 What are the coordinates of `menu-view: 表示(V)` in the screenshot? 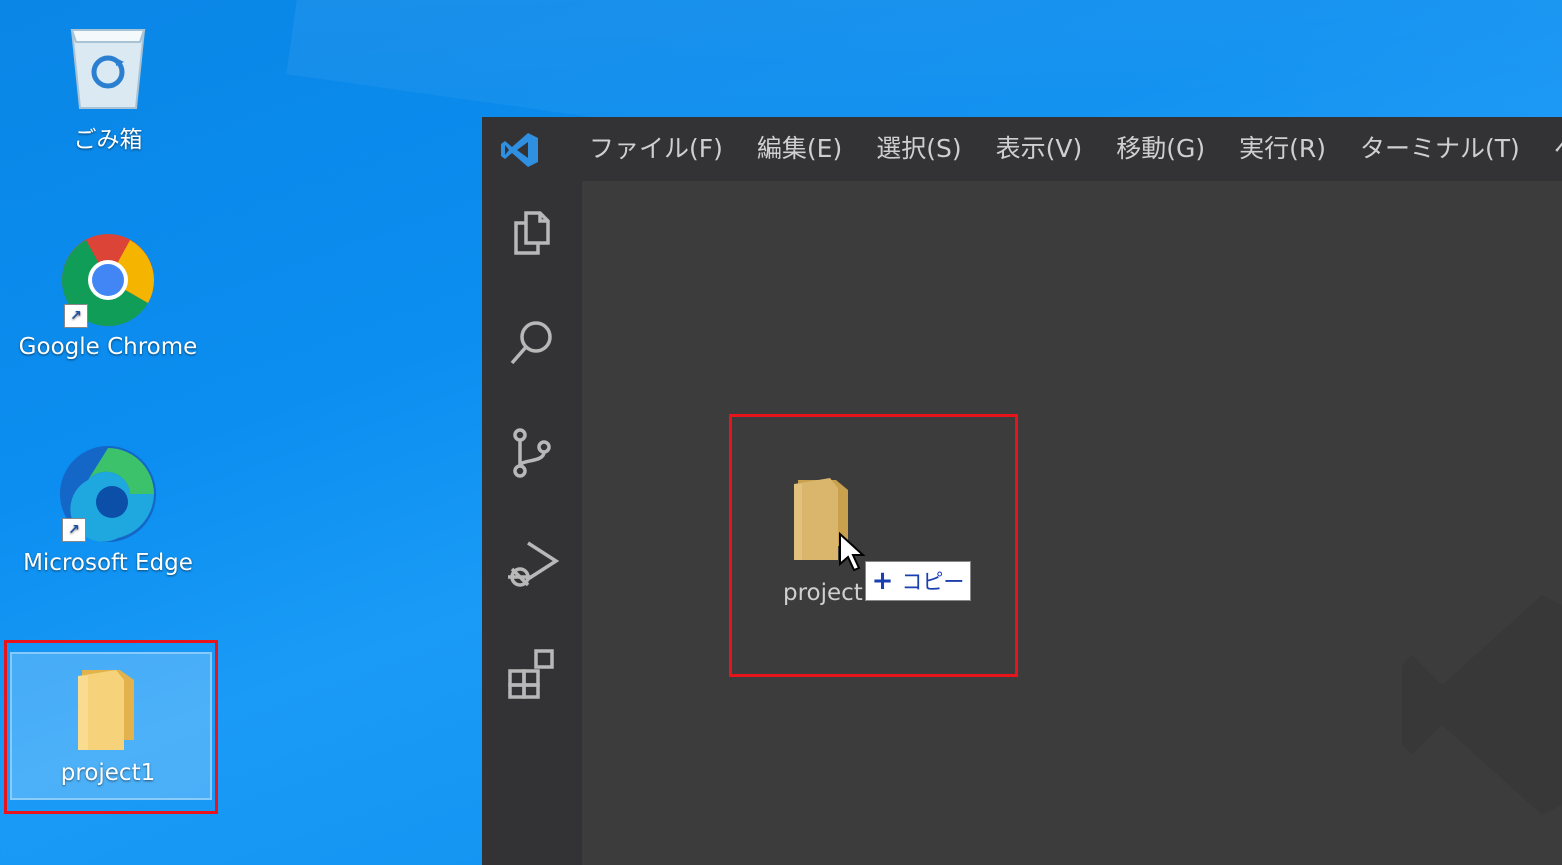 It's located at (1039, 149).